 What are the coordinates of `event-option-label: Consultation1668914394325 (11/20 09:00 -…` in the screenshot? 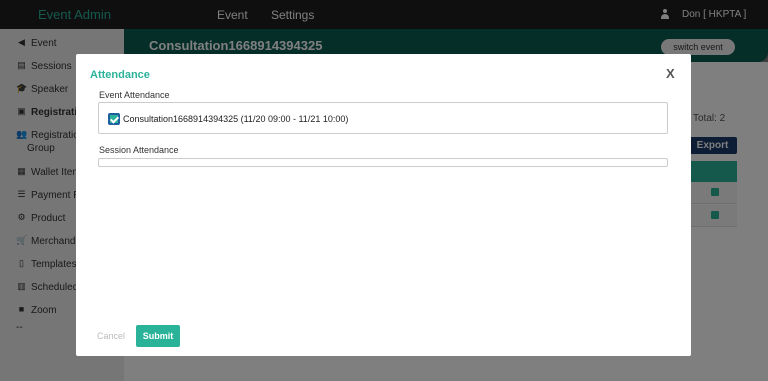 It's located at (235, 119).